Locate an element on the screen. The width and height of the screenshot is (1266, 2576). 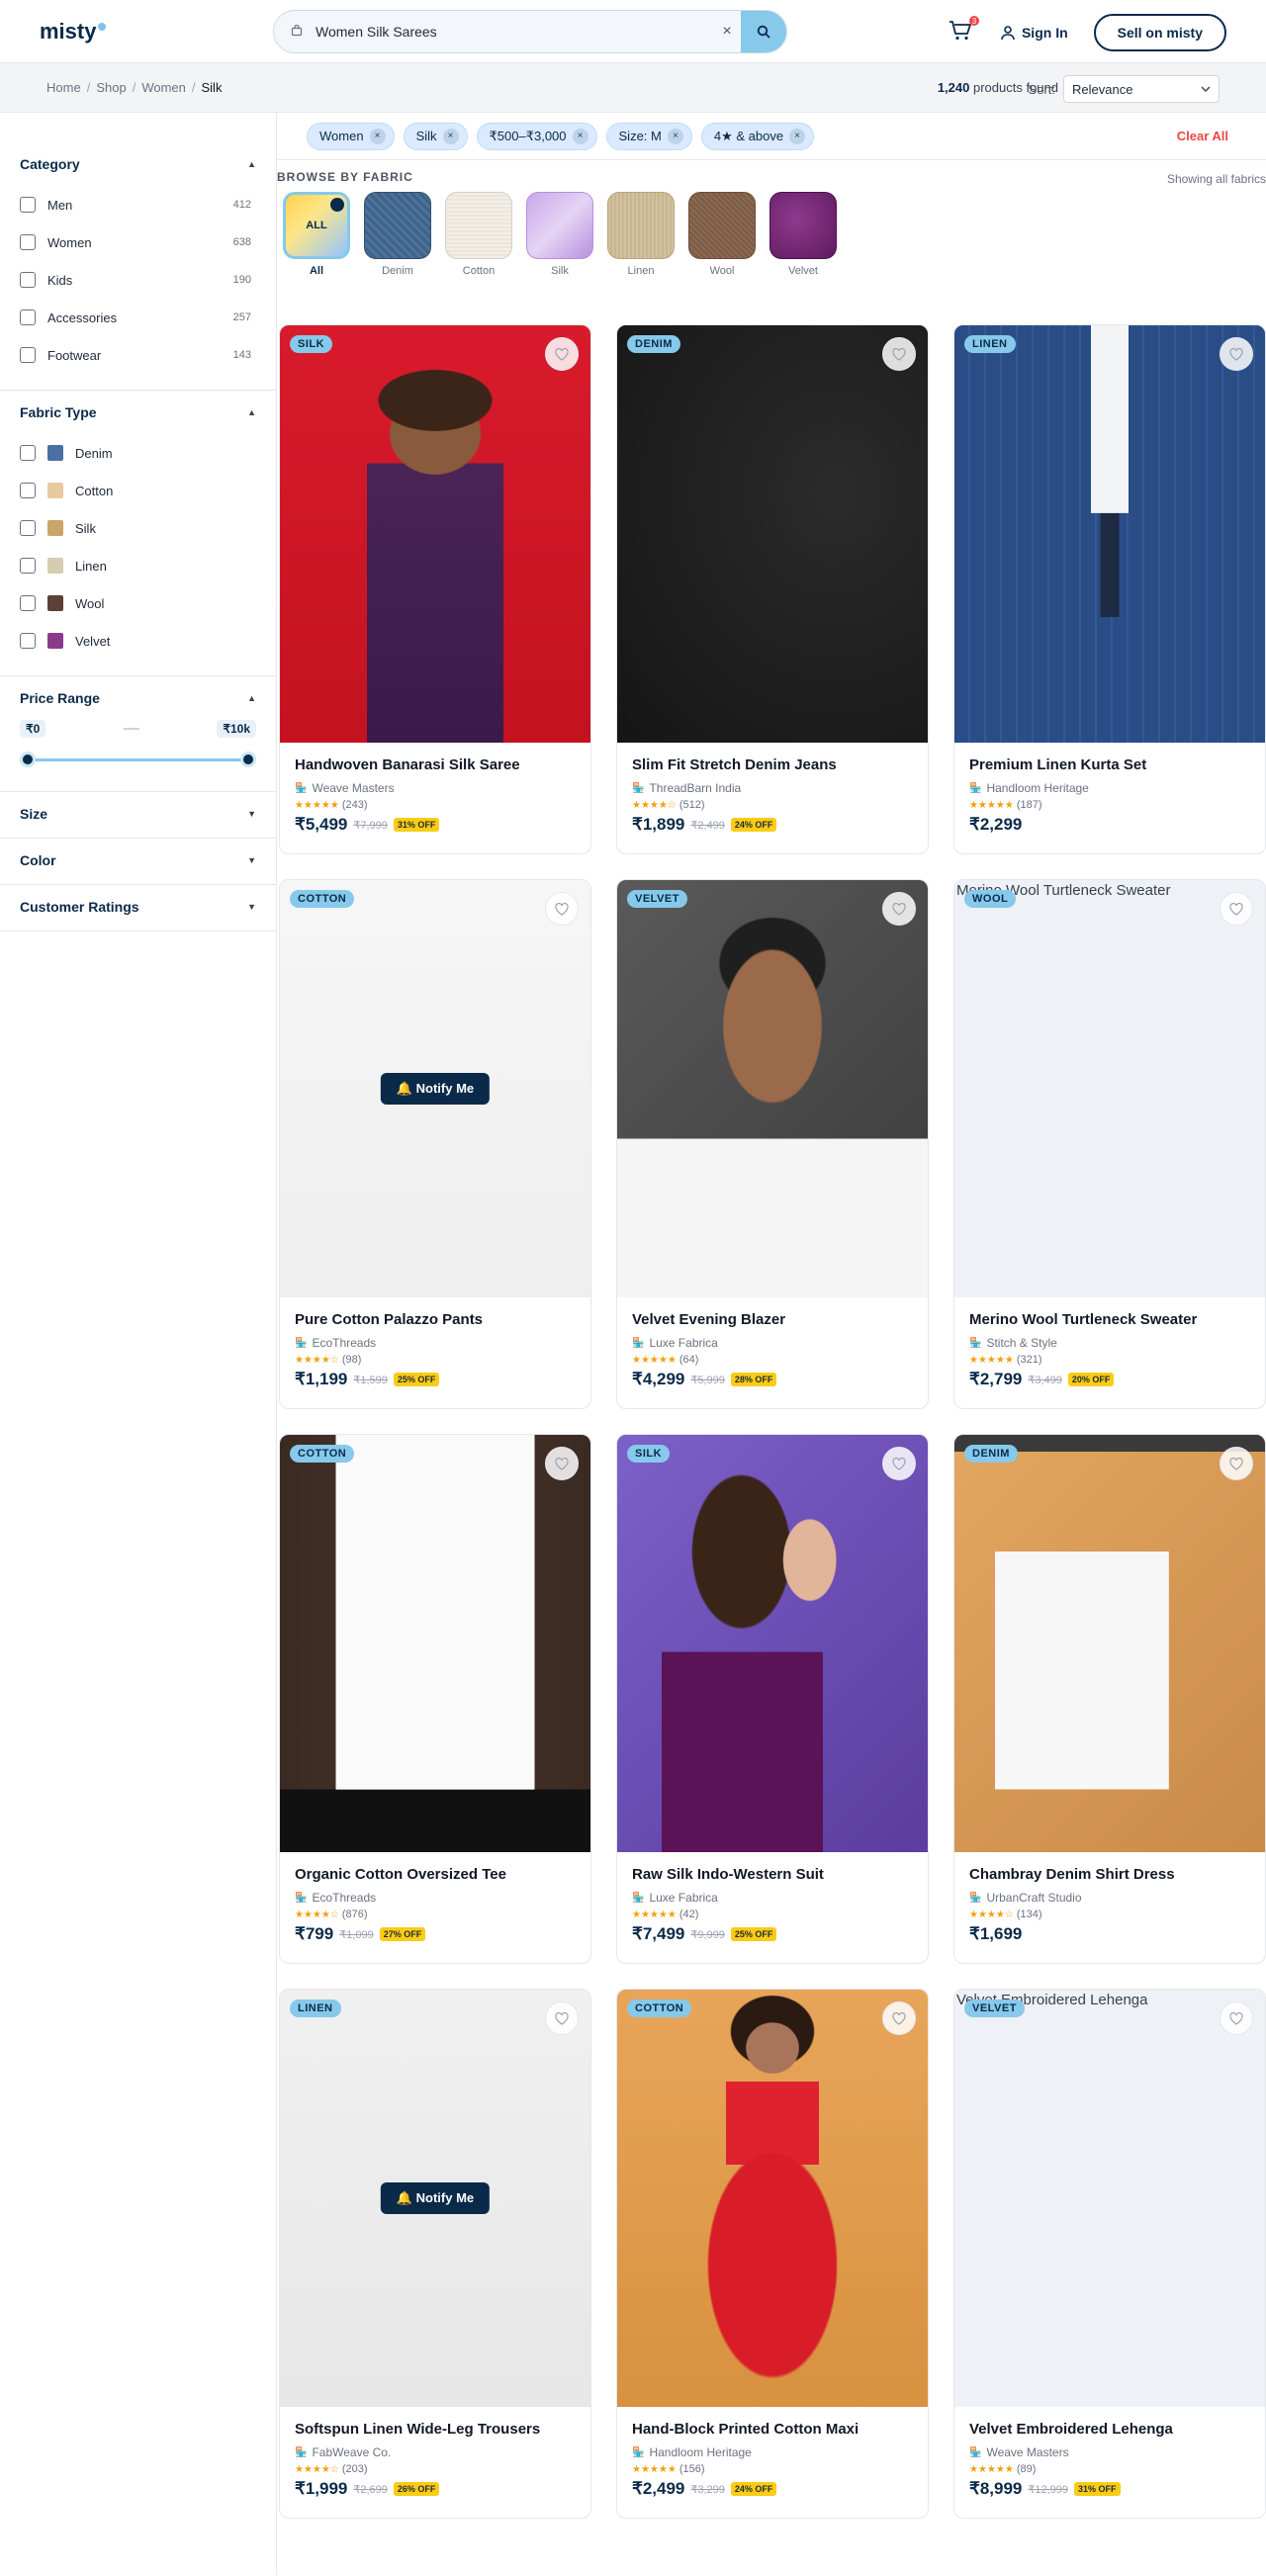
category-option: Women 638 is located at coordinates (138, 242).